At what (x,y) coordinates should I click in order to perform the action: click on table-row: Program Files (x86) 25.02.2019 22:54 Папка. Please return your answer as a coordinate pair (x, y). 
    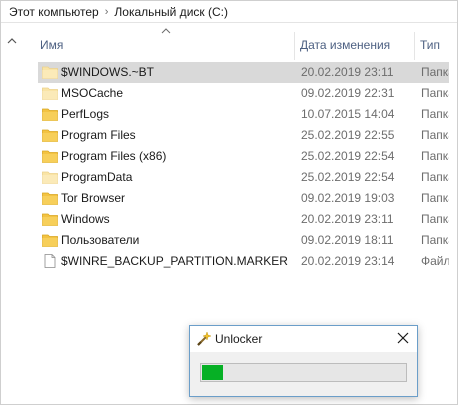
    Looking at the image, I should click on (247, 156).